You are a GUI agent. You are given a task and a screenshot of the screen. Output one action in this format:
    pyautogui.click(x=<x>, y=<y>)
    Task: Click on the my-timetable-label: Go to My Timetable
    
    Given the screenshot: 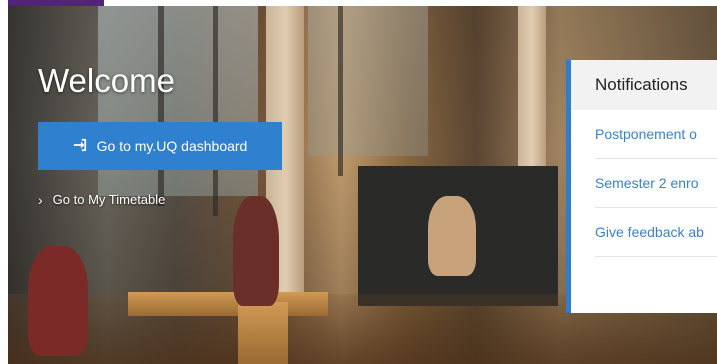 What is the action you would take?
    pyautogui.click(x=109, y=199)
    